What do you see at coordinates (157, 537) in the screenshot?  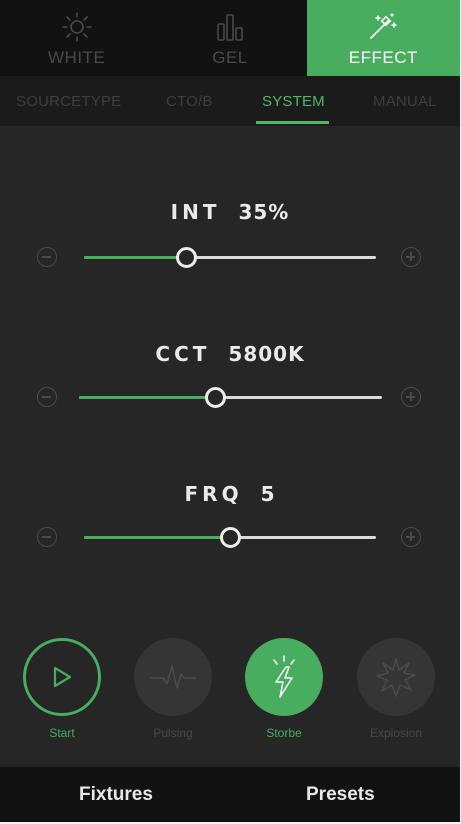 I see `frq-track-fill` at bounding box center [157, 537].